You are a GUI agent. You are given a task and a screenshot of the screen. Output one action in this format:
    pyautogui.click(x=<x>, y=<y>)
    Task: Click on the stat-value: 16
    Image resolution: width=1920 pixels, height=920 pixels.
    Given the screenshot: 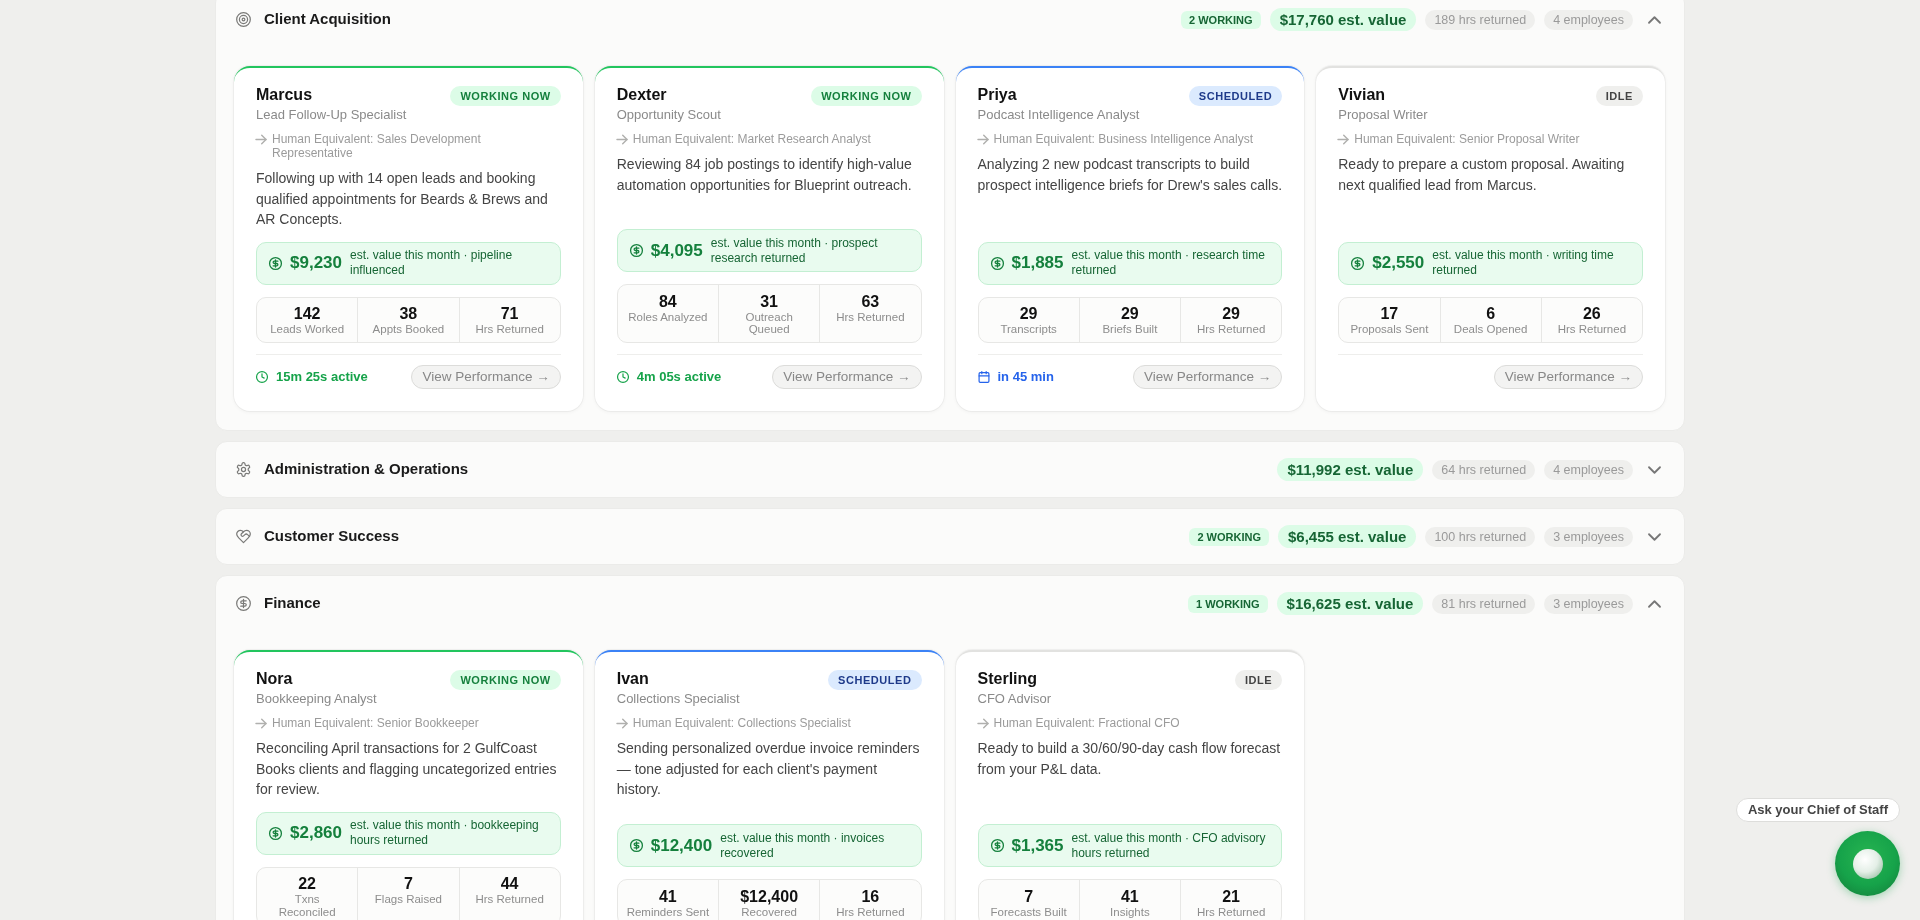 What is the action you would take?
    pyautogui.click(x=870, y=896)
    